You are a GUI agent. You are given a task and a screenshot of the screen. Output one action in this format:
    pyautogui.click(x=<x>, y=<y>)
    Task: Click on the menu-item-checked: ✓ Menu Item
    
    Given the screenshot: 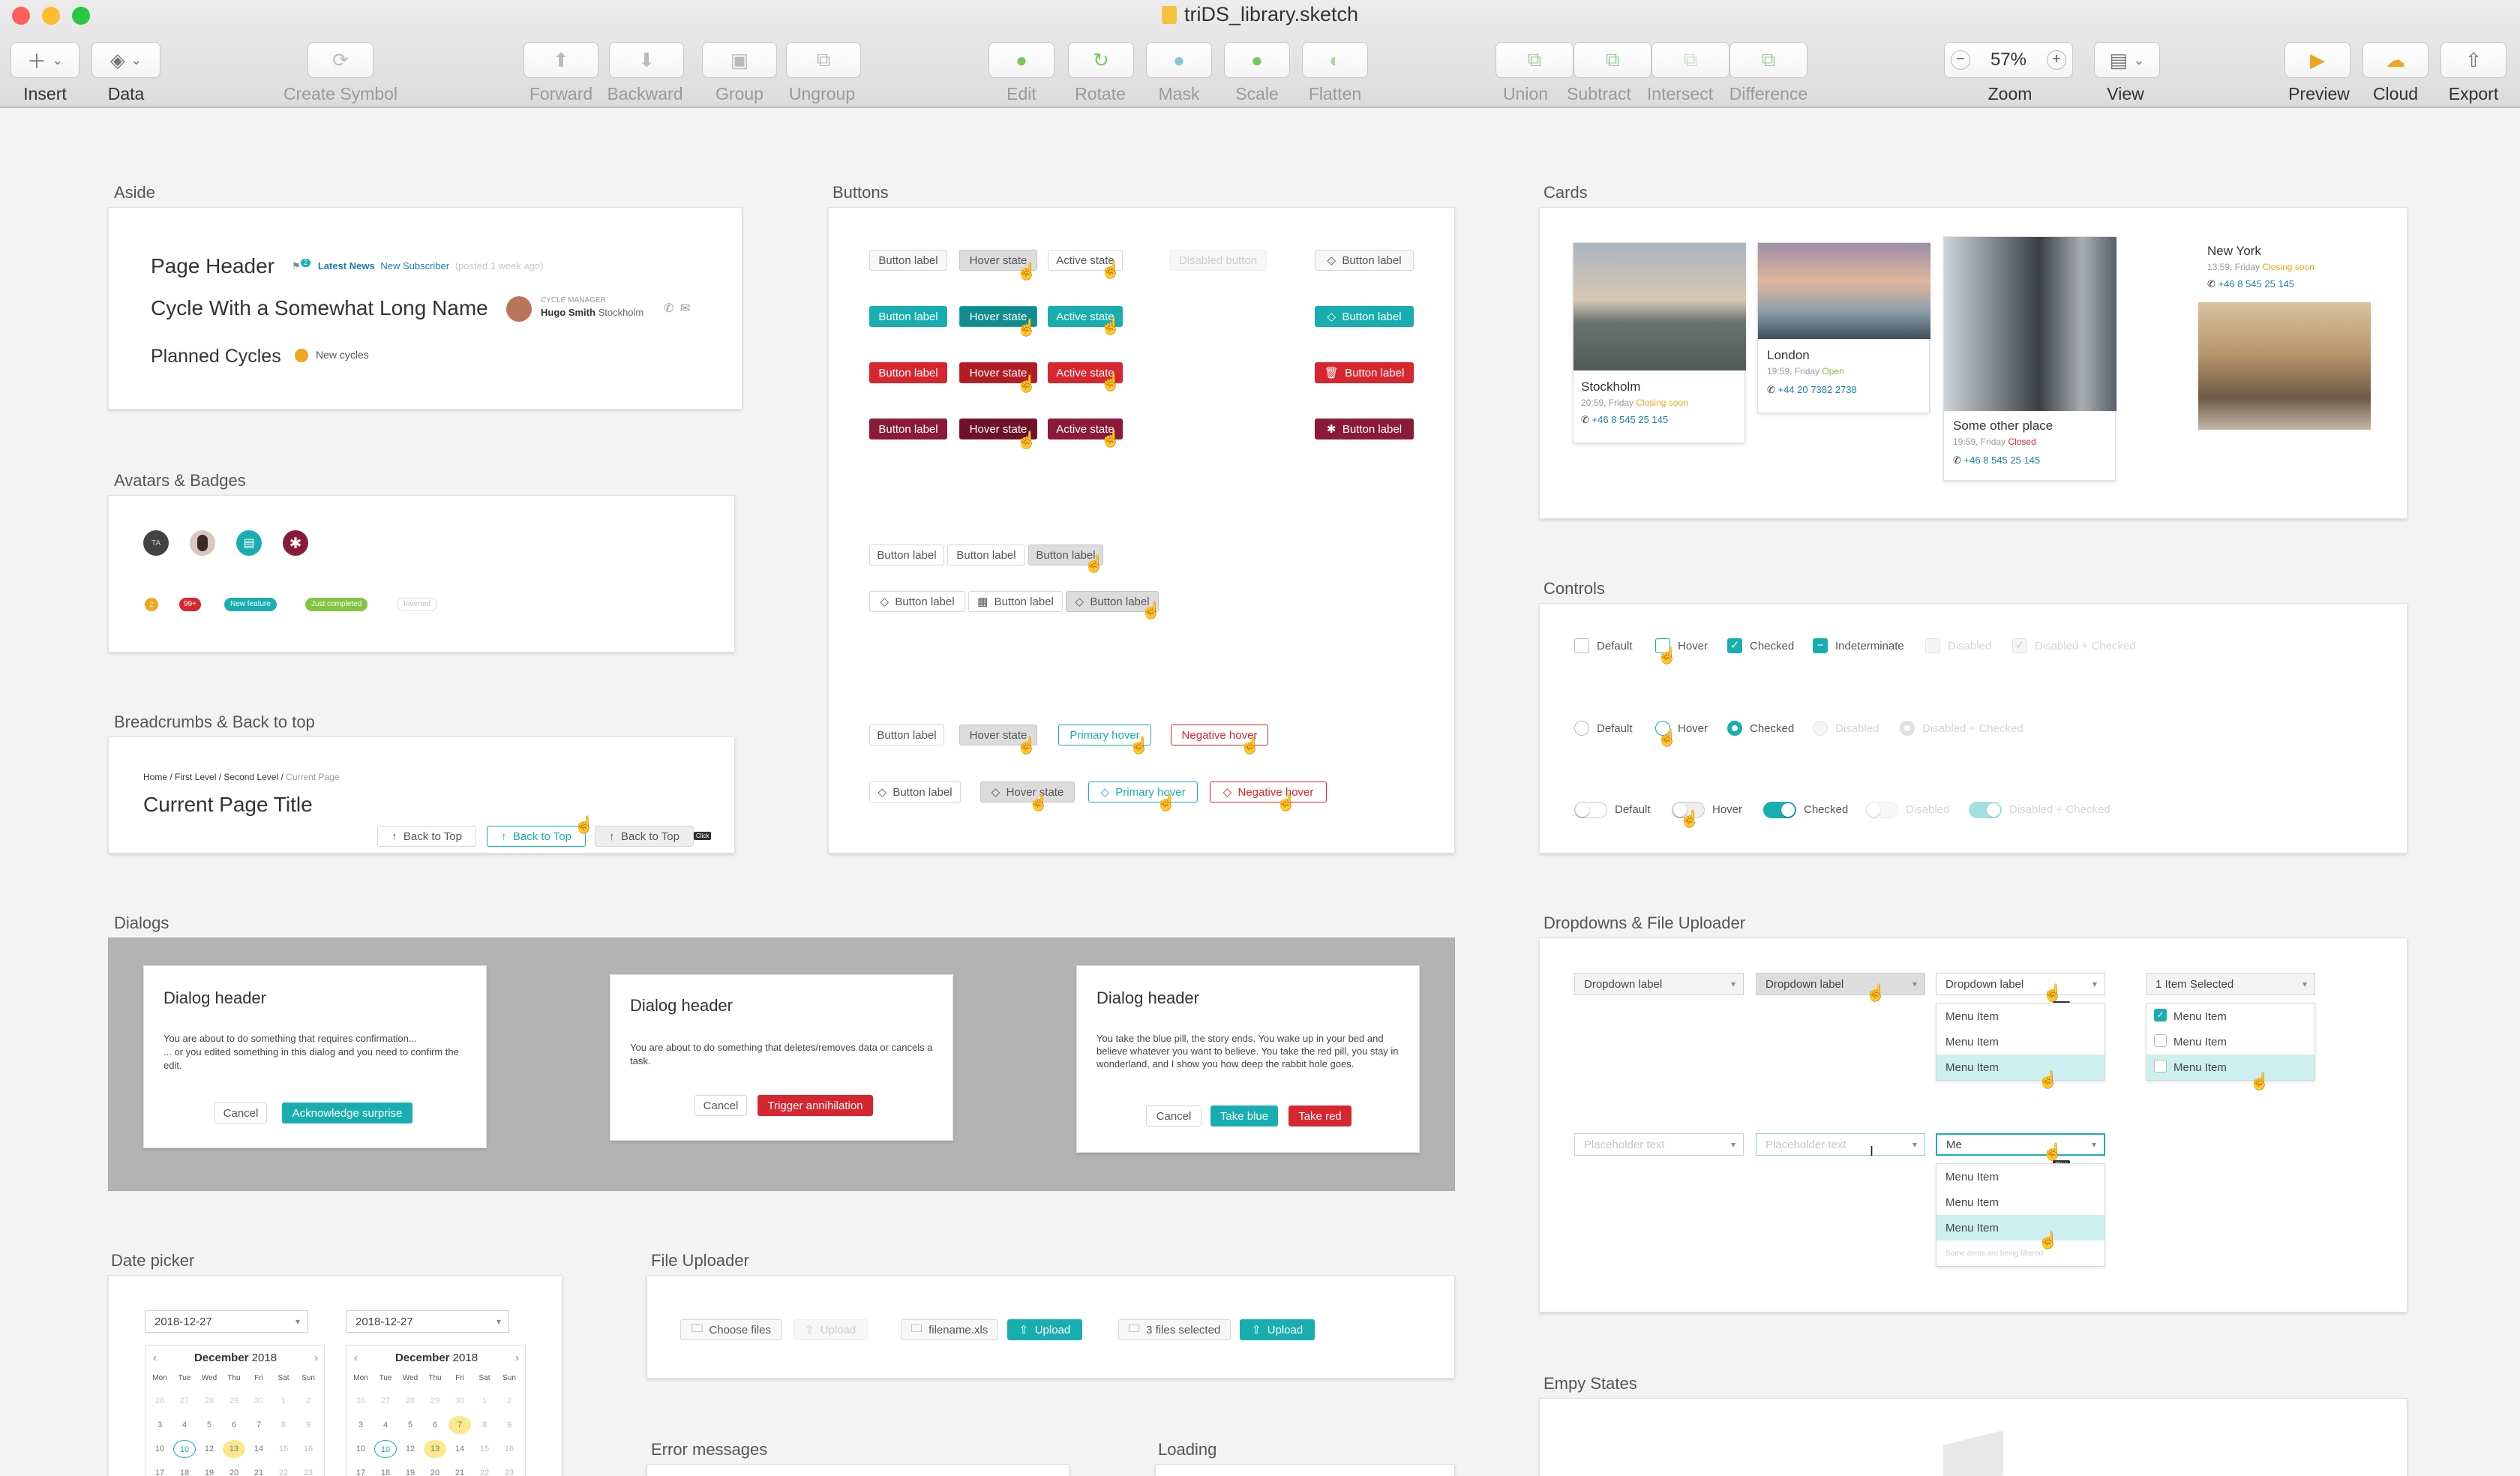 What is the action you would take?
    pyautogui.click(x=2230, y=1016)
    